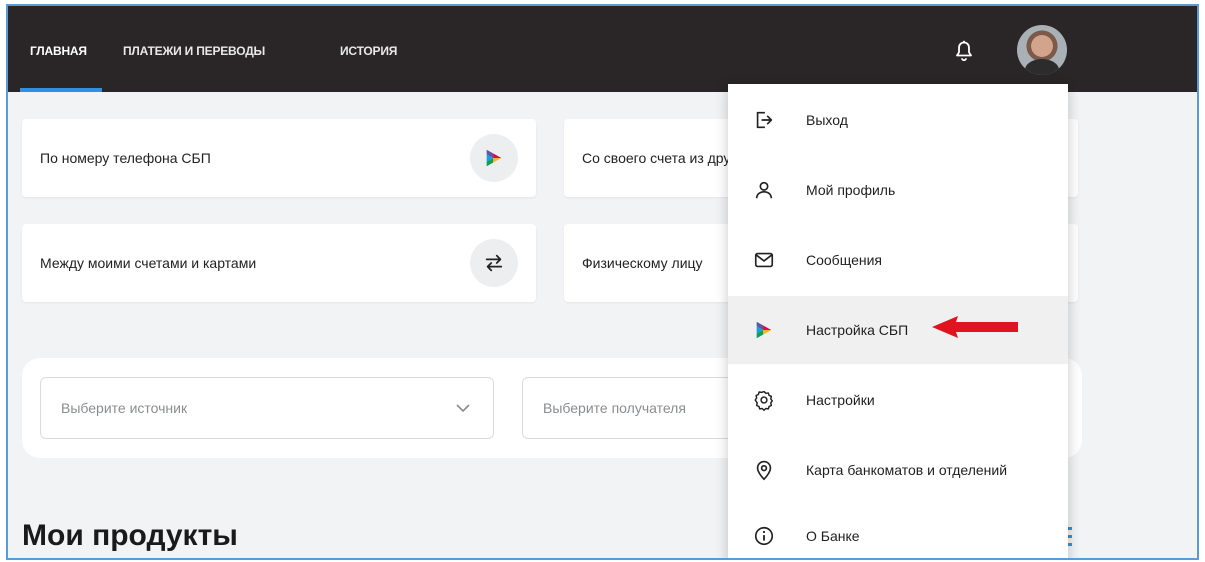 Image resolution: width=1205 pixels, height=562 pixels. I want to click on source-placeholder: Выберите источник, so click(124, 408).